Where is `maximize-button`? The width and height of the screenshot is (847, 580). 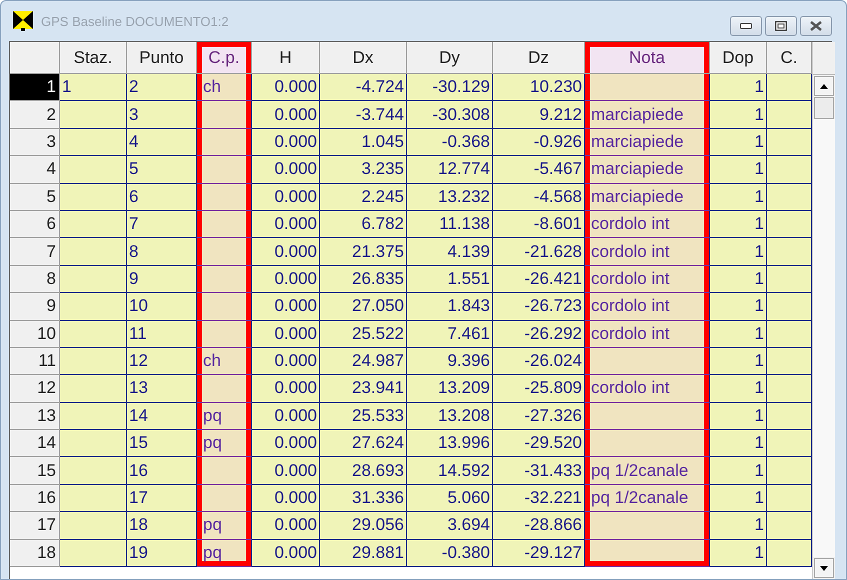
maximize-button is located at coordinates (781, 26).